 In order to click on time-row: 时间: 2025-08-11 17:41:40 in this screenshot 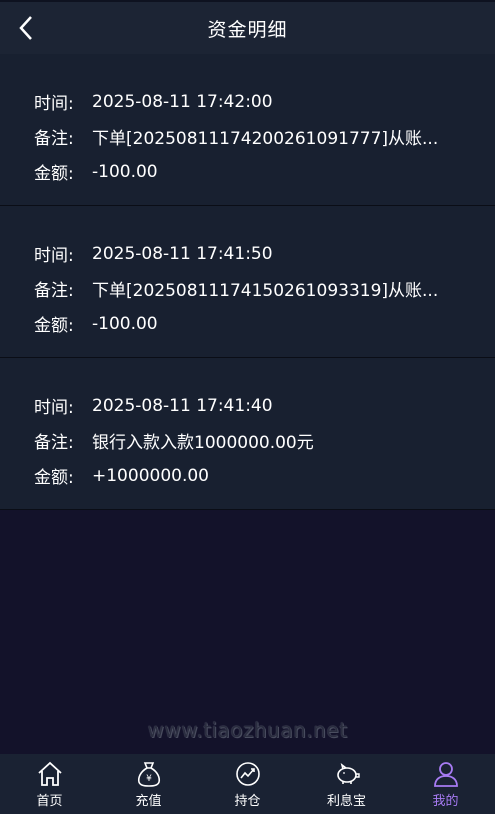, I will do `click(247, 405)`.